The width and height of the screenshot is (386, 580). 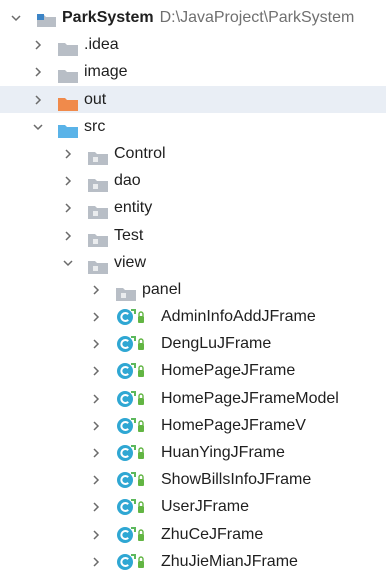 I want to click on tree-node-label: UserJFrame, so click(x=205, y=507).